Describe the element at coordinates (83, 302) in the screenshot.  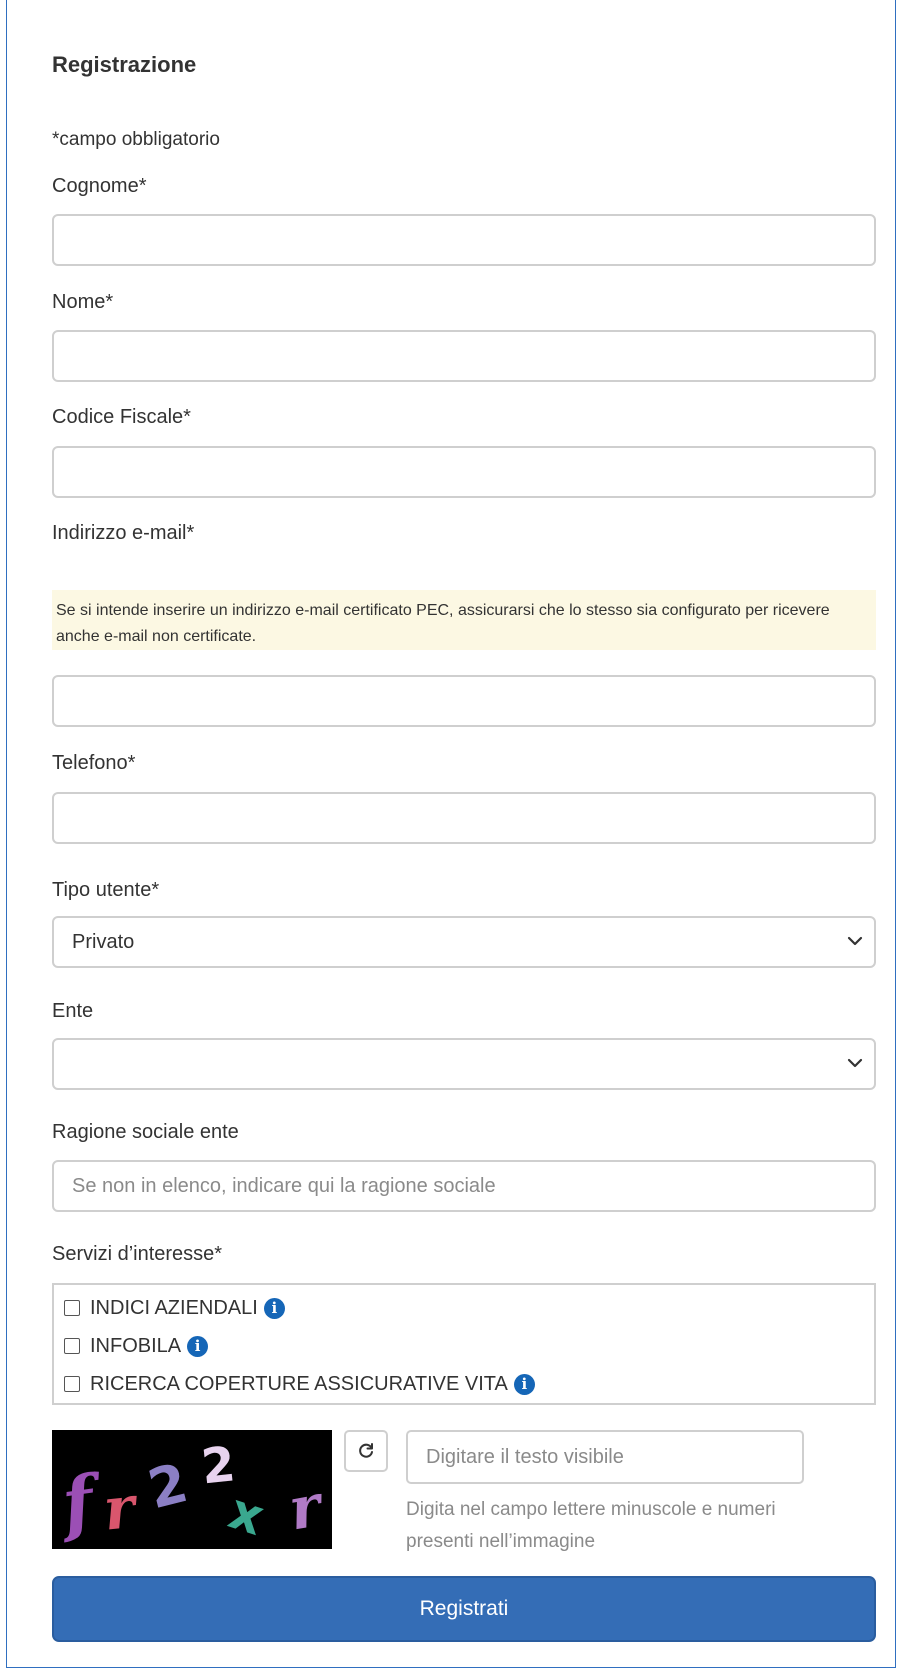
I see `nome-label: Nome*` at that location.